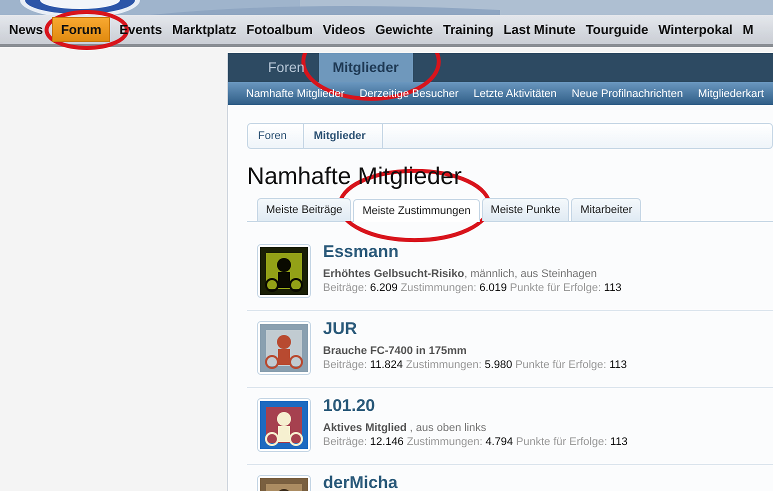  Describe the element at coordinates (748, 29) in the screenshot. I see `nav-item: M` at that location.